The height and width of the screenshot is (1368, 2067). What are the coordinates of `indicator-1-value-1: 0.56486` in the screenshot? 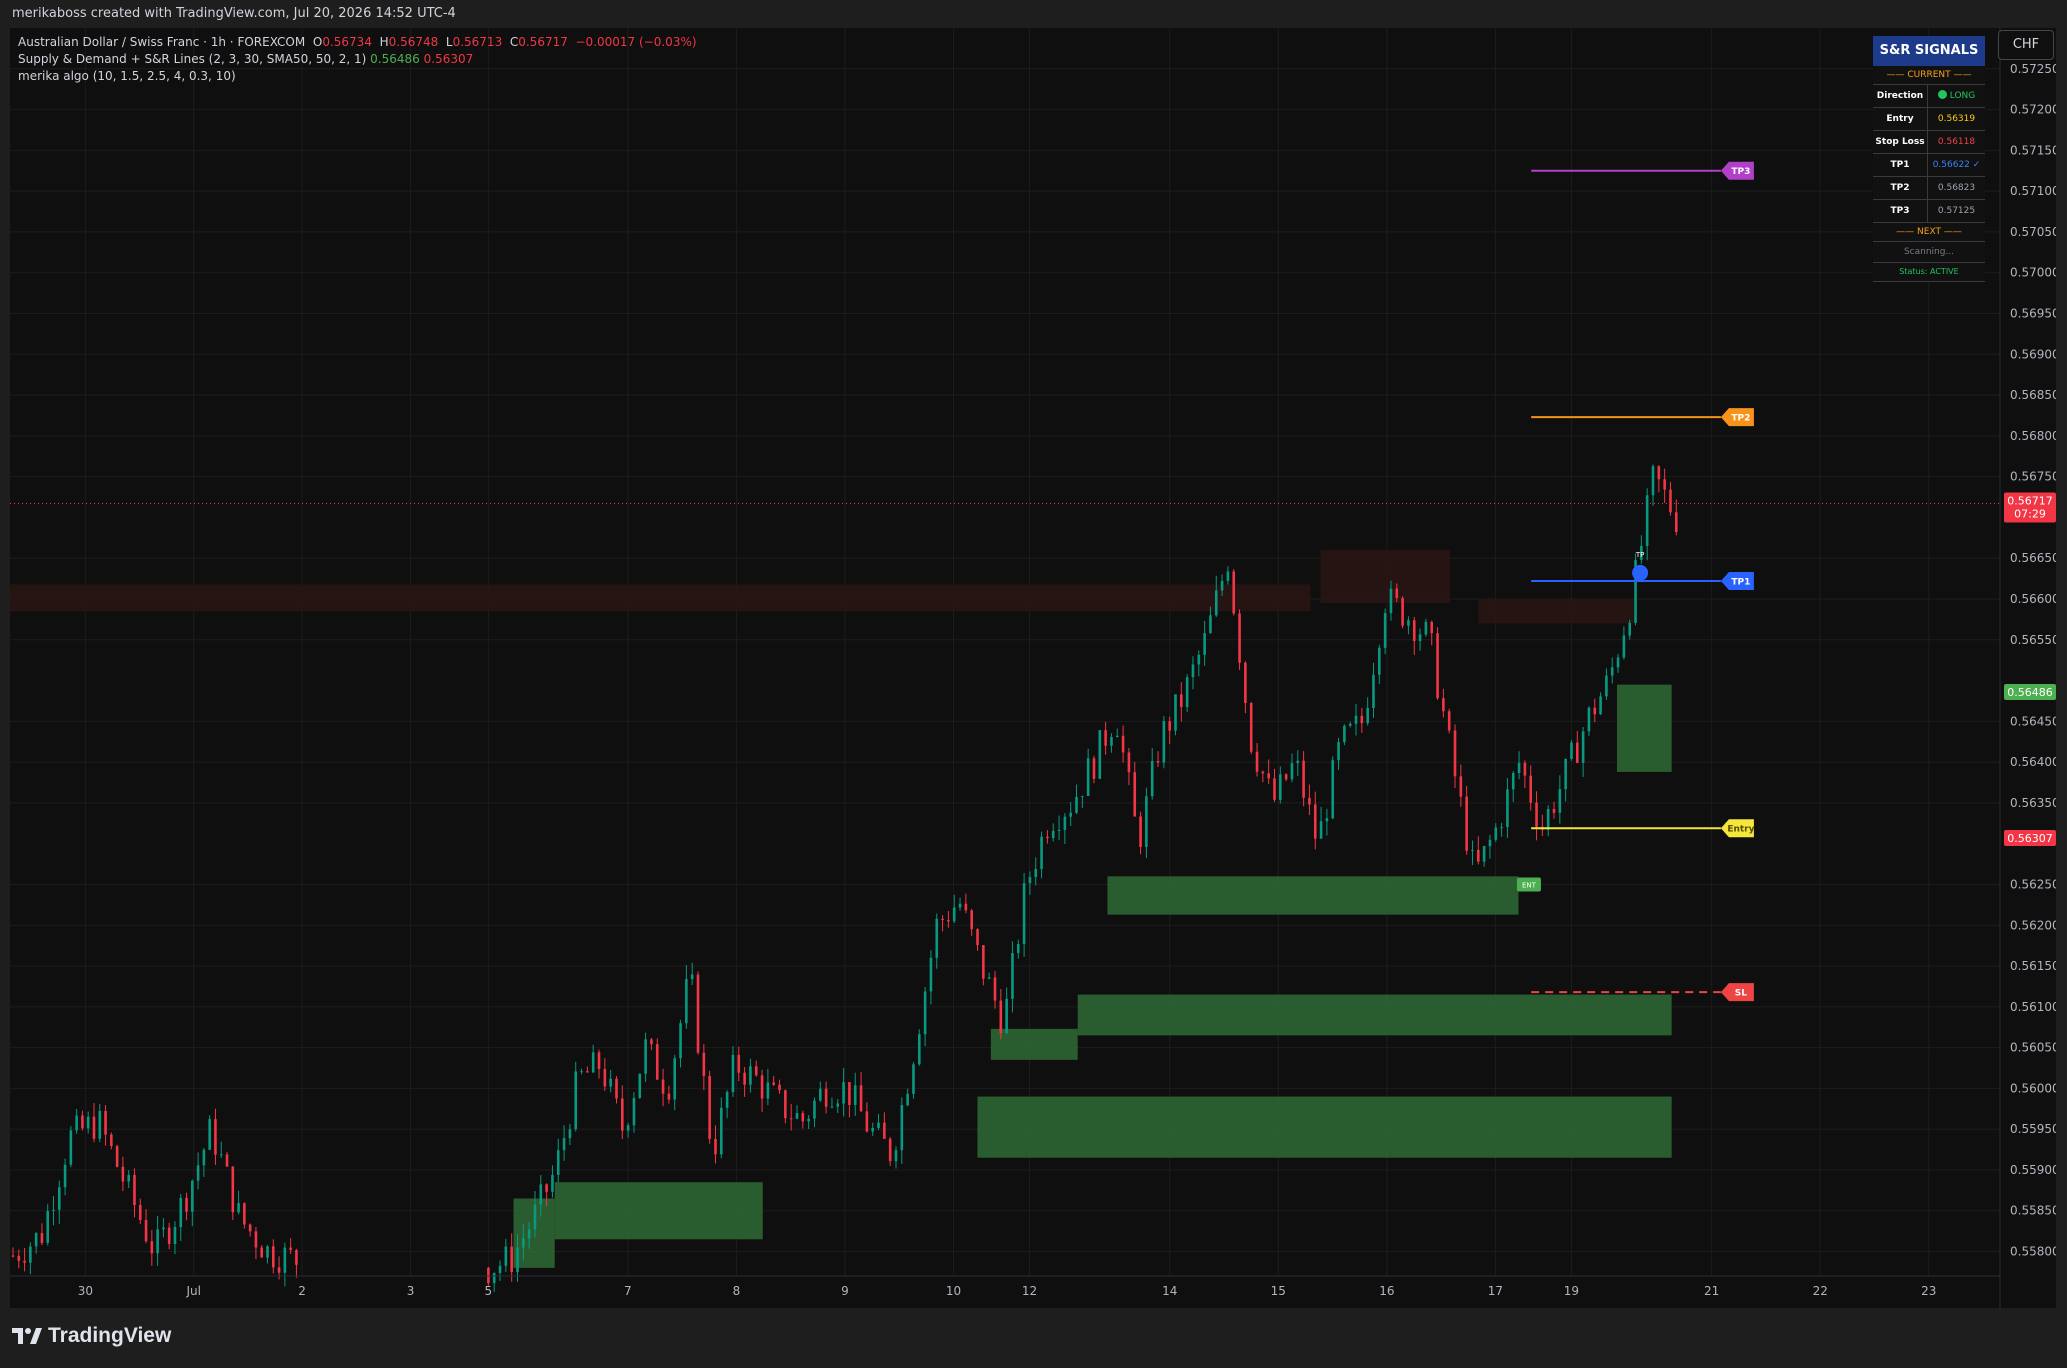 It's located at (395, 59).